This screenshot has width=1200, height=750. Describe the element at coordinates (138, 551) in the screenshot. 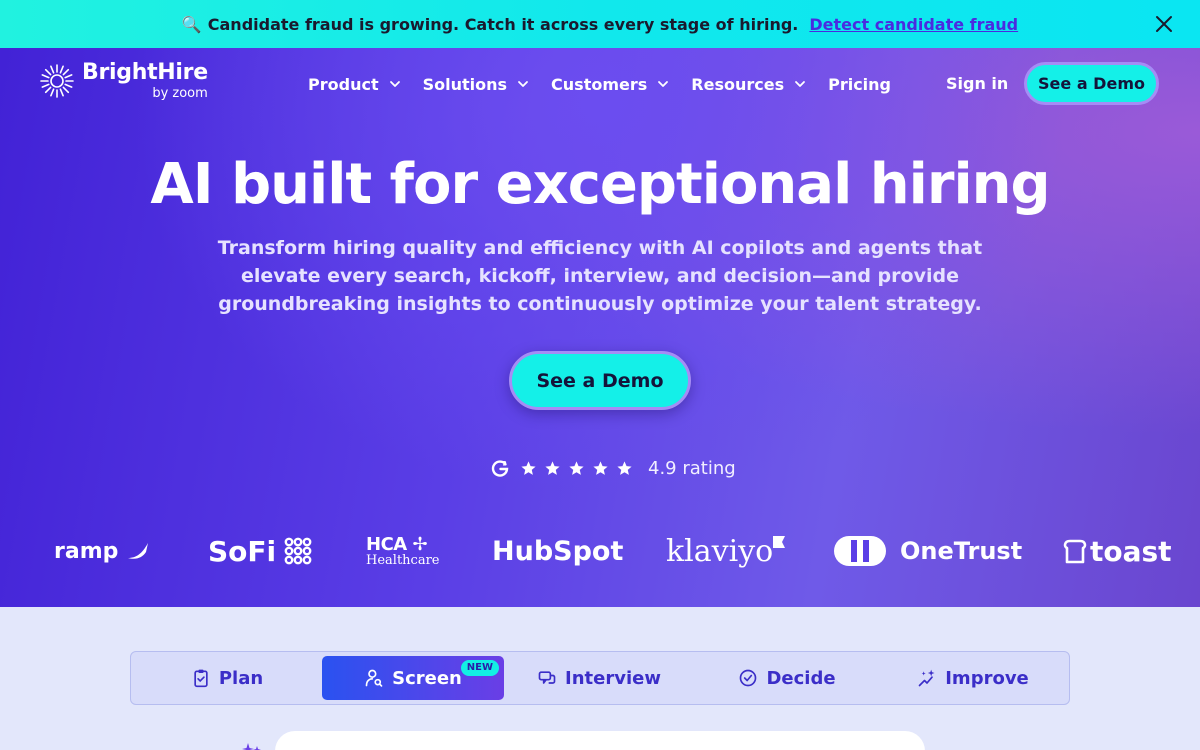

I see `ramp-swoosh-icon` at that location.